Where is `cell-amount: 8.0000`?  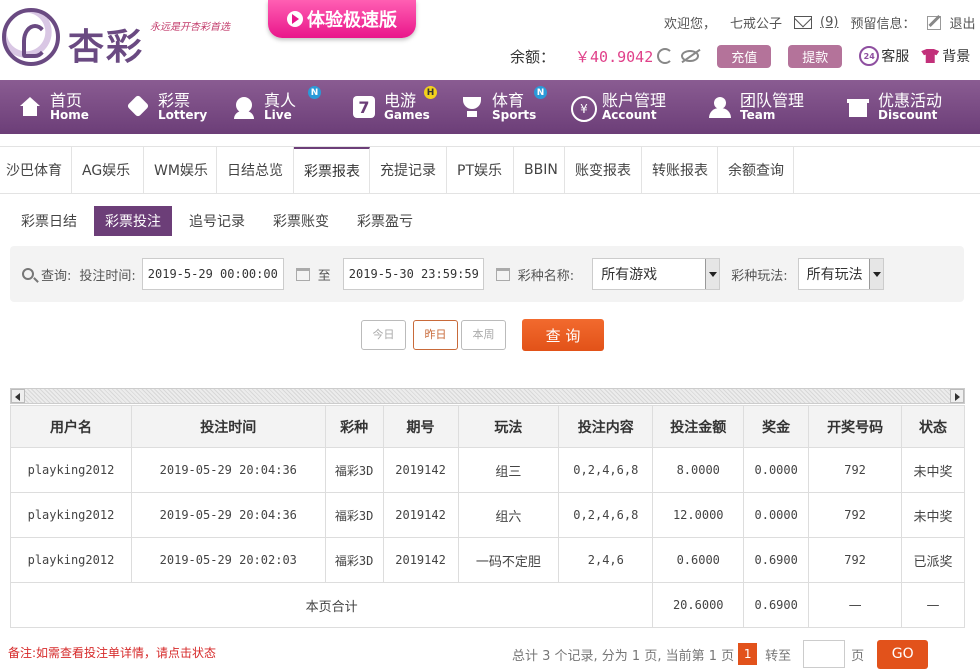
cell-amount: 8.0000 is located at coordinates (698, 470).